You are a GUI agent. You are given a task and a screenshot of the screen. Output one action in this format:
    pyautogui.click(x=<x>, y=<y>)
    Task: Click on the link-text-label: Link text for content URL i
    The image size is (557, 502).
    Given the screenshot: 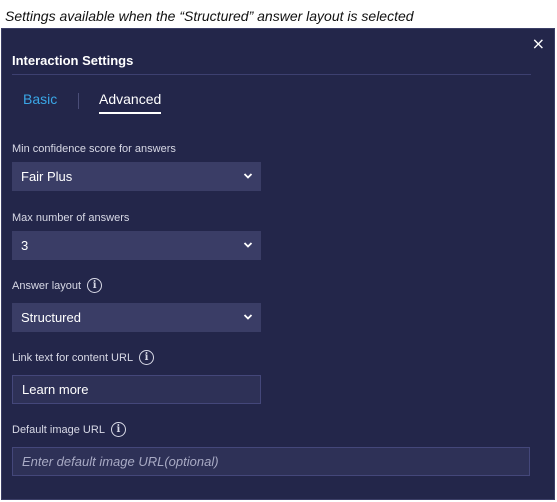 What is the action you would take?
    pyautogui.click(x=83, y=357)
    